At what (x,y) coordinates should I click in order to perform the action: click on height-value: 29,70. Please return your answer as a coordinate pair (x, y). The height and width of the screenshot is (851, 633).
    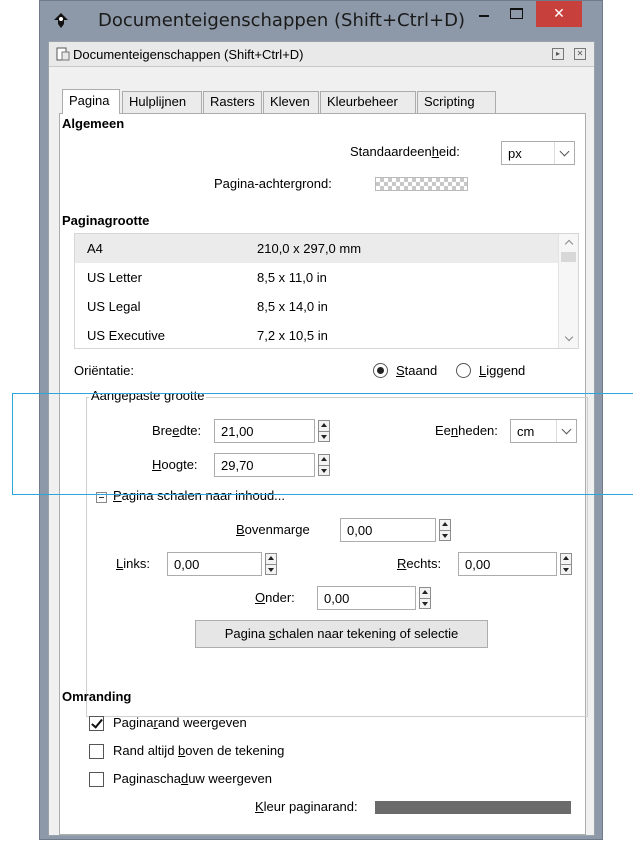
    Looking at the image, I should click on (237, 465).